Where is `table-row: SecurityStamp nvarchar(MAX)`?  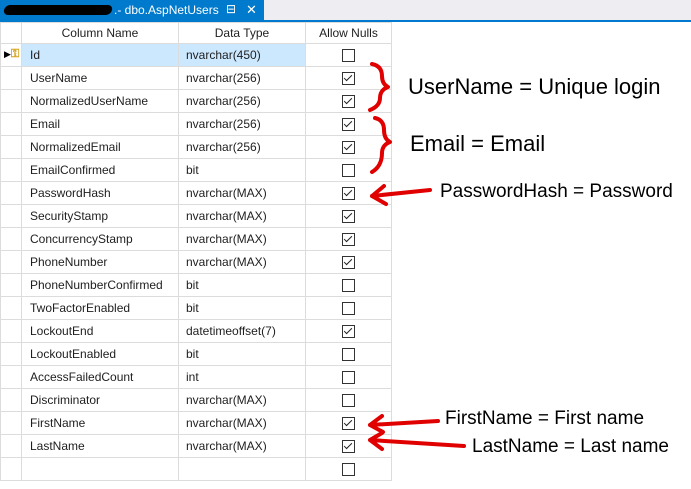 table-row: SecurityStamp nvarchar(MAX) is located at coordinates (196, 216).